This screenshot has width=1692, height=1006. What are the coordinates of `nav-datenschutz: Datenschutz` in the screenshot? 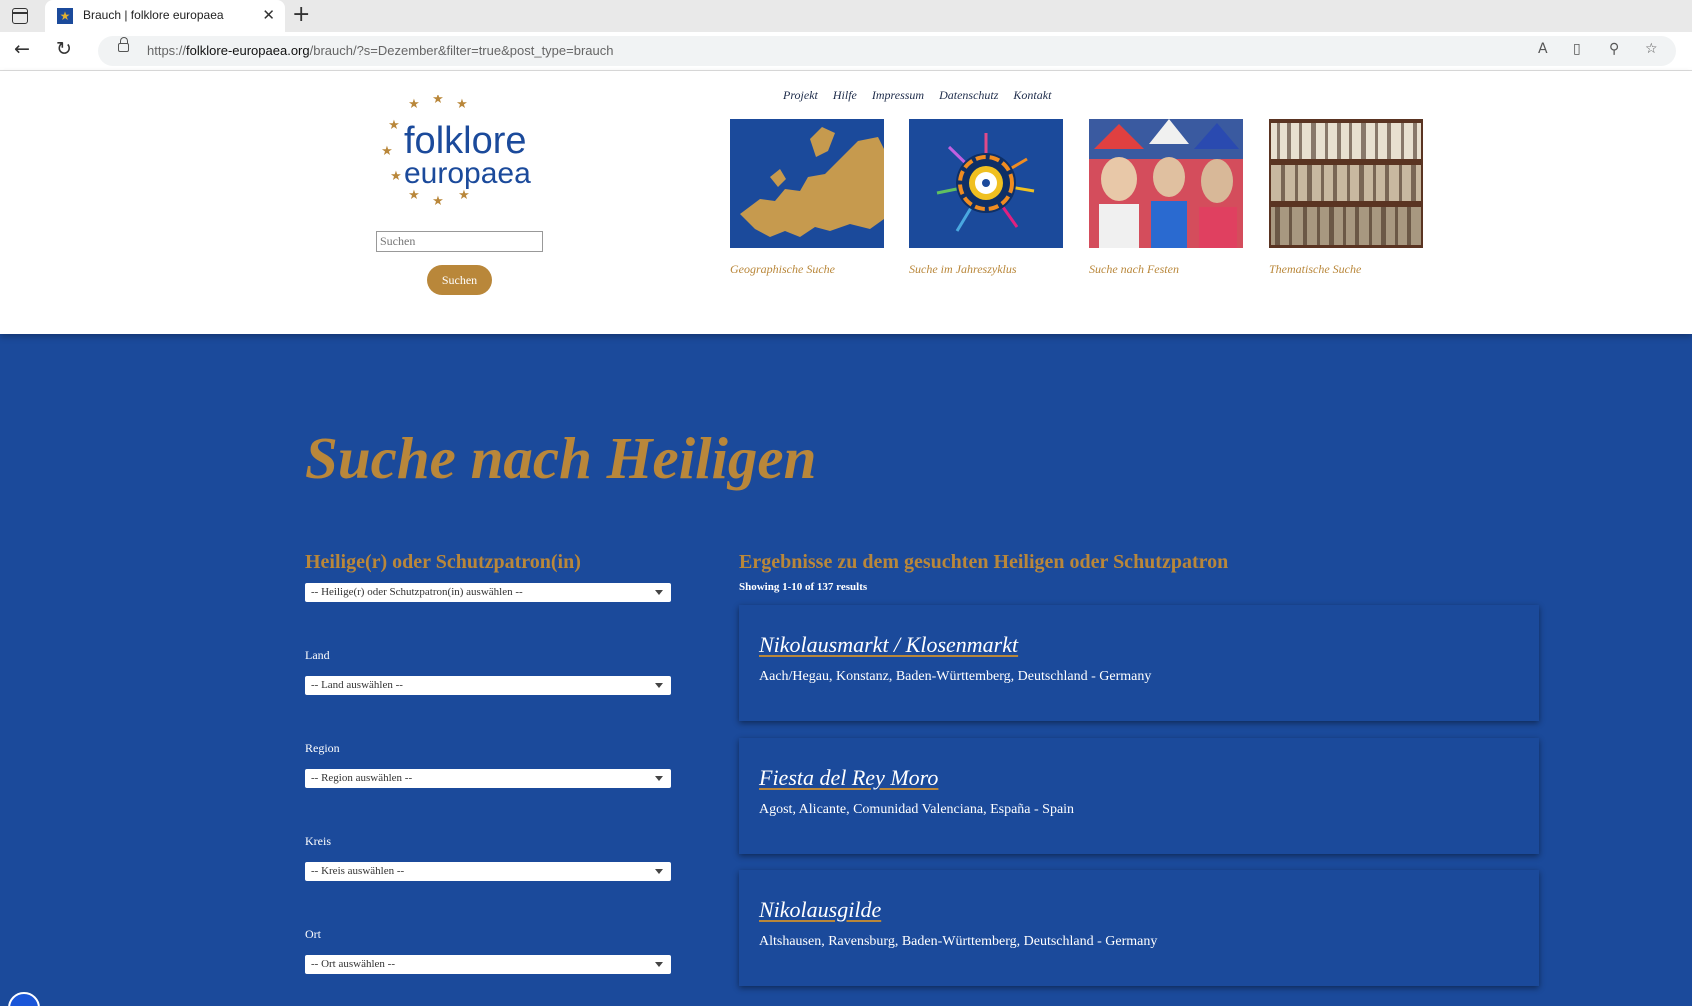 It's located at (968, 95).